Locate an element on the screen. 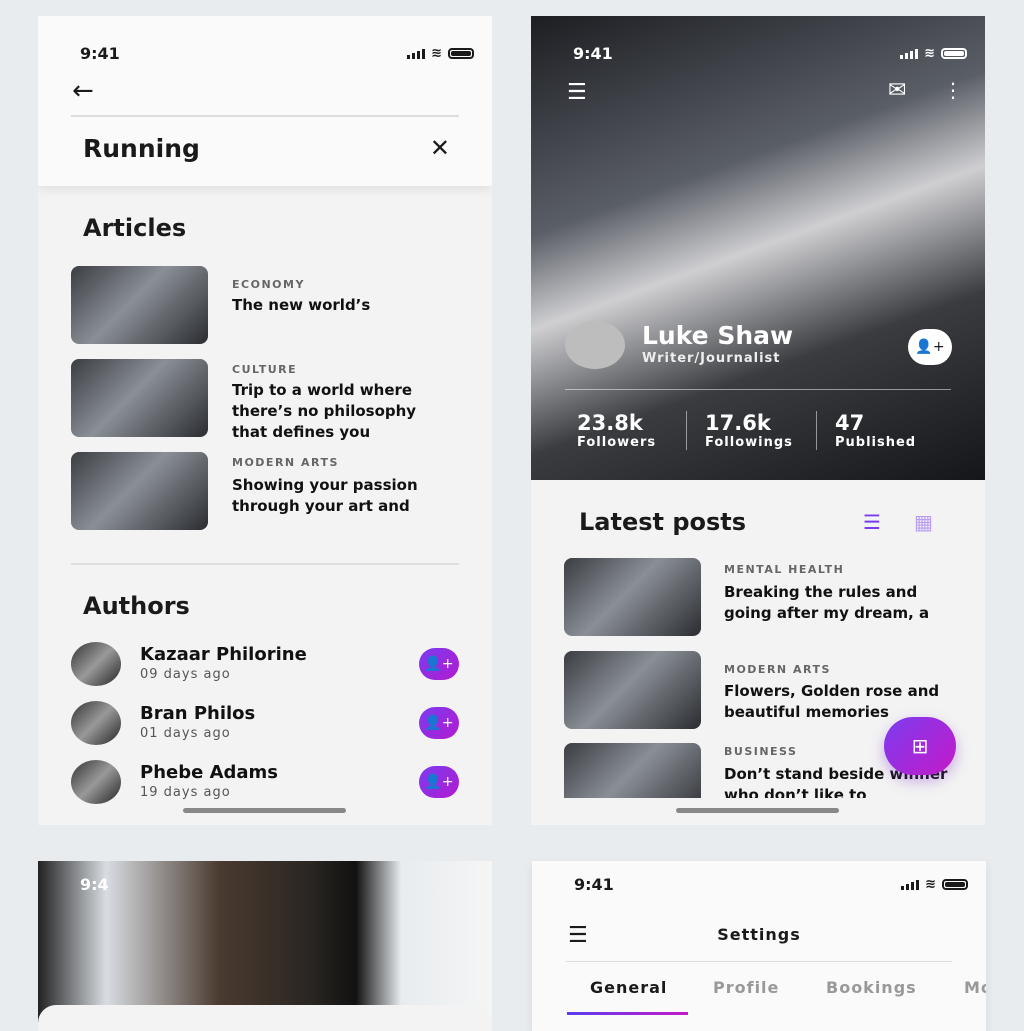 This screenshot has width=1024, height=1031. search-input: Running is located at coordinates (141, 148).